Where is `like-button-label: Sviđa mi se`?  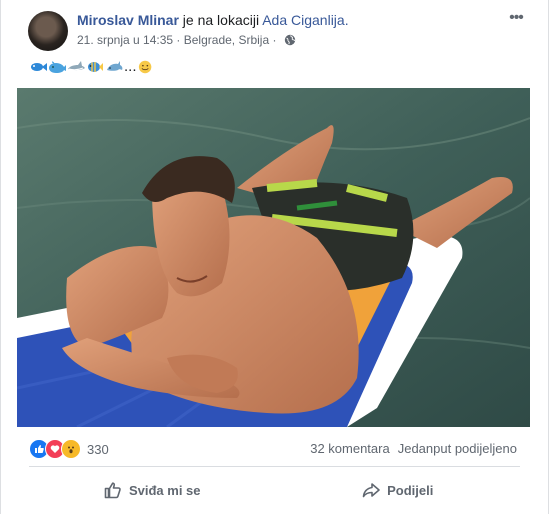 like-button-label: Sviđa mi se is located at coordinates (164, 490).